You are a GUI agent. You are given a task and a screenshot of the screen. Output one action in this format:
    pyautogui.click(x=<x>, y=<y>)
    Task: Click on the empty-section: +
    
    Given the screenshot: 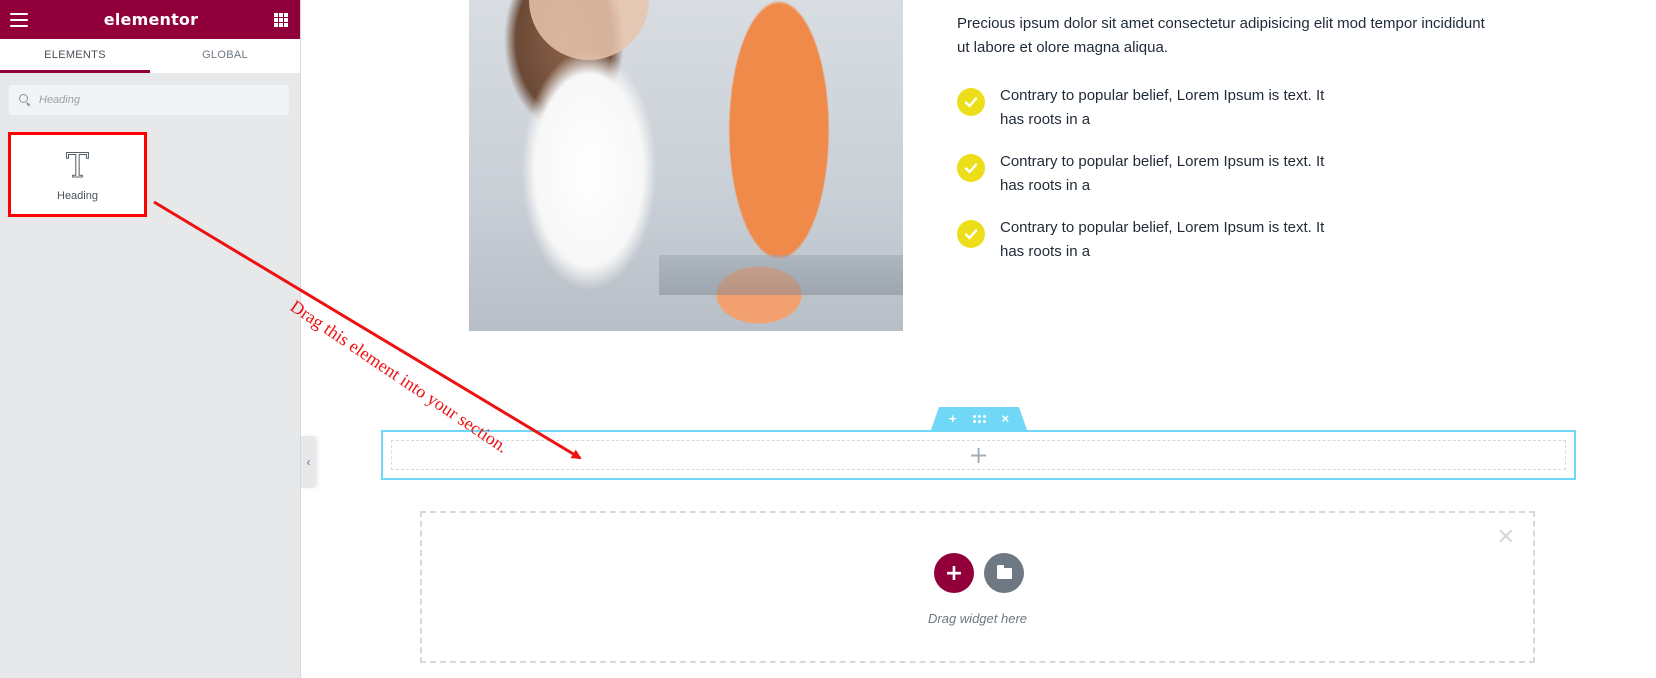 What is the action you would take?
    pyautogui.click(x=978, y=455)
    